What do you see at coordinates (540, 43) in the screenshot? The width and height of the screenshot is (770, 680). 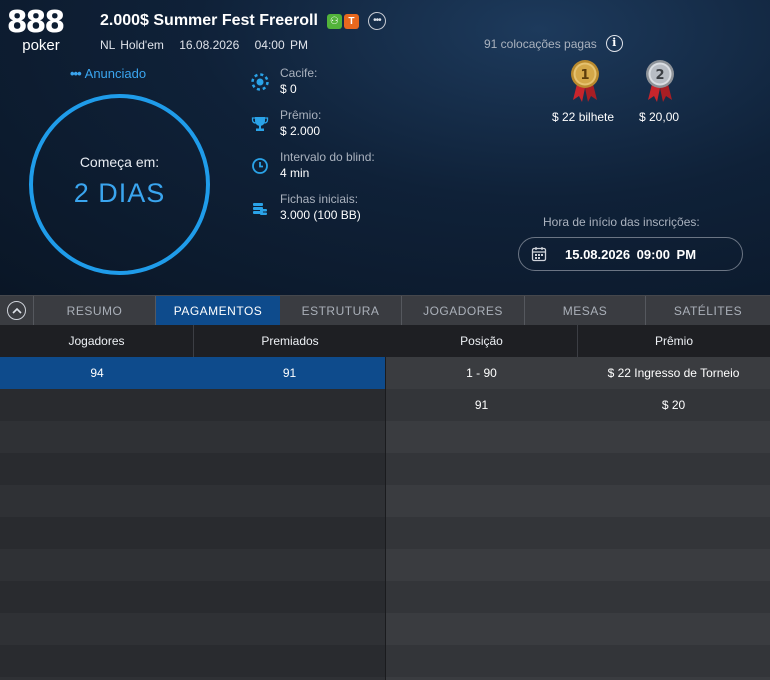 I see `paid-places-text: 91 colocações pagas` at bounding box center [540, 43].